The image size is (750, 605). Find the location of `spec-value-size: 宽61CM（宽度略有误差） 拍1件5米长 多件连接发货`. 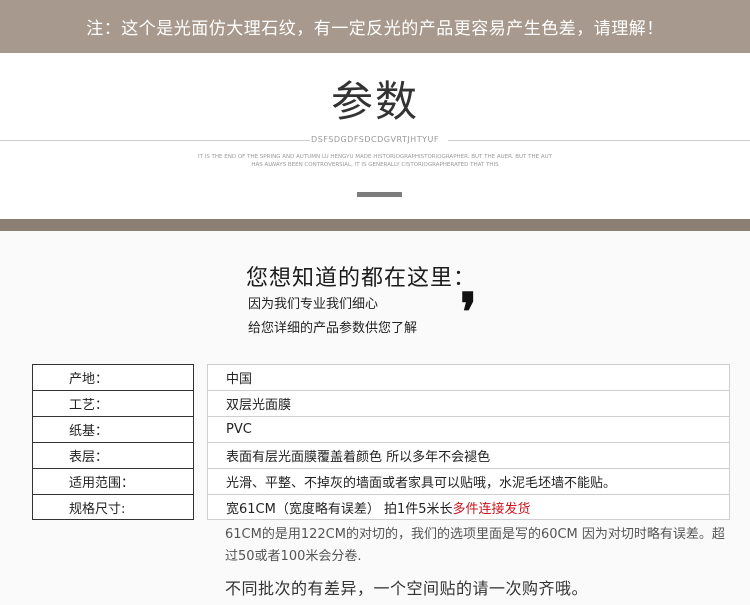

spec-value-size: 宽61CM（宽度略有误差） 拍1件5米长 多件连接发货 is located at coordinates (468, 507).